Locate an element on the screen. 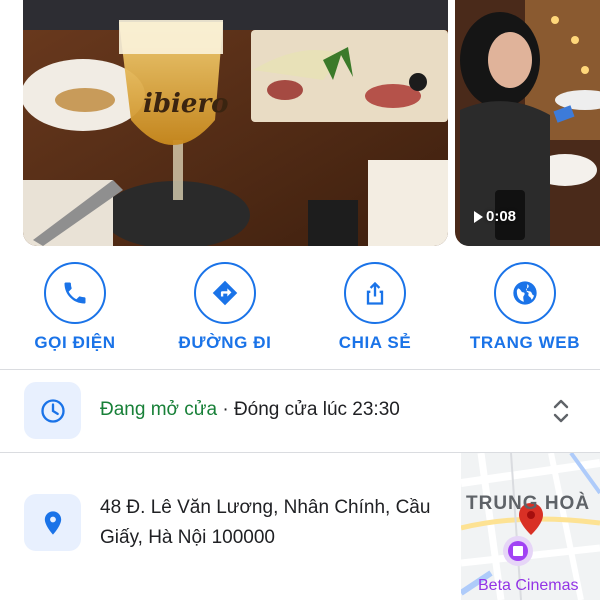  map-poi-label: Beta Cinemas is located at coordinates (528, 585).